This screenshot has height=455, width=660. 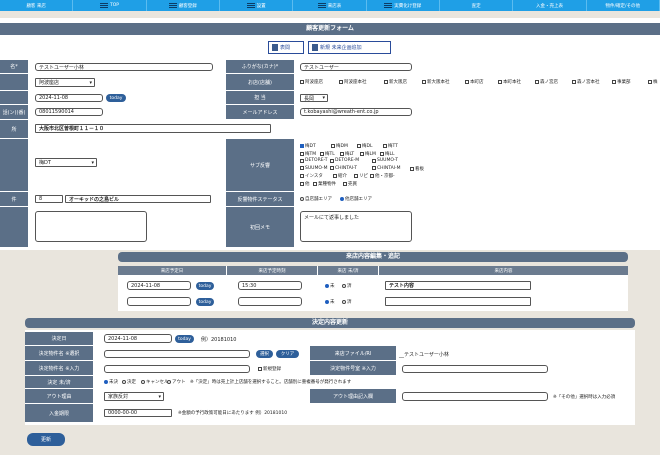 What do you see at coordinates (65, 82) in the screenshot?
I see `store-select: 阿波座店` at bounding box center [65, 82].